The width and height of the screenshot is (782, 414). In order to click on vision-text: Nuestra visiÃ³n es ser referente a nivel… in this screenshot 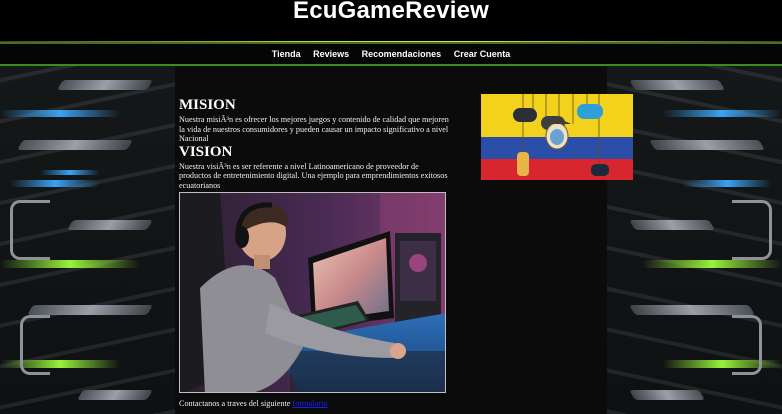, I will do `click(313, 175)`.